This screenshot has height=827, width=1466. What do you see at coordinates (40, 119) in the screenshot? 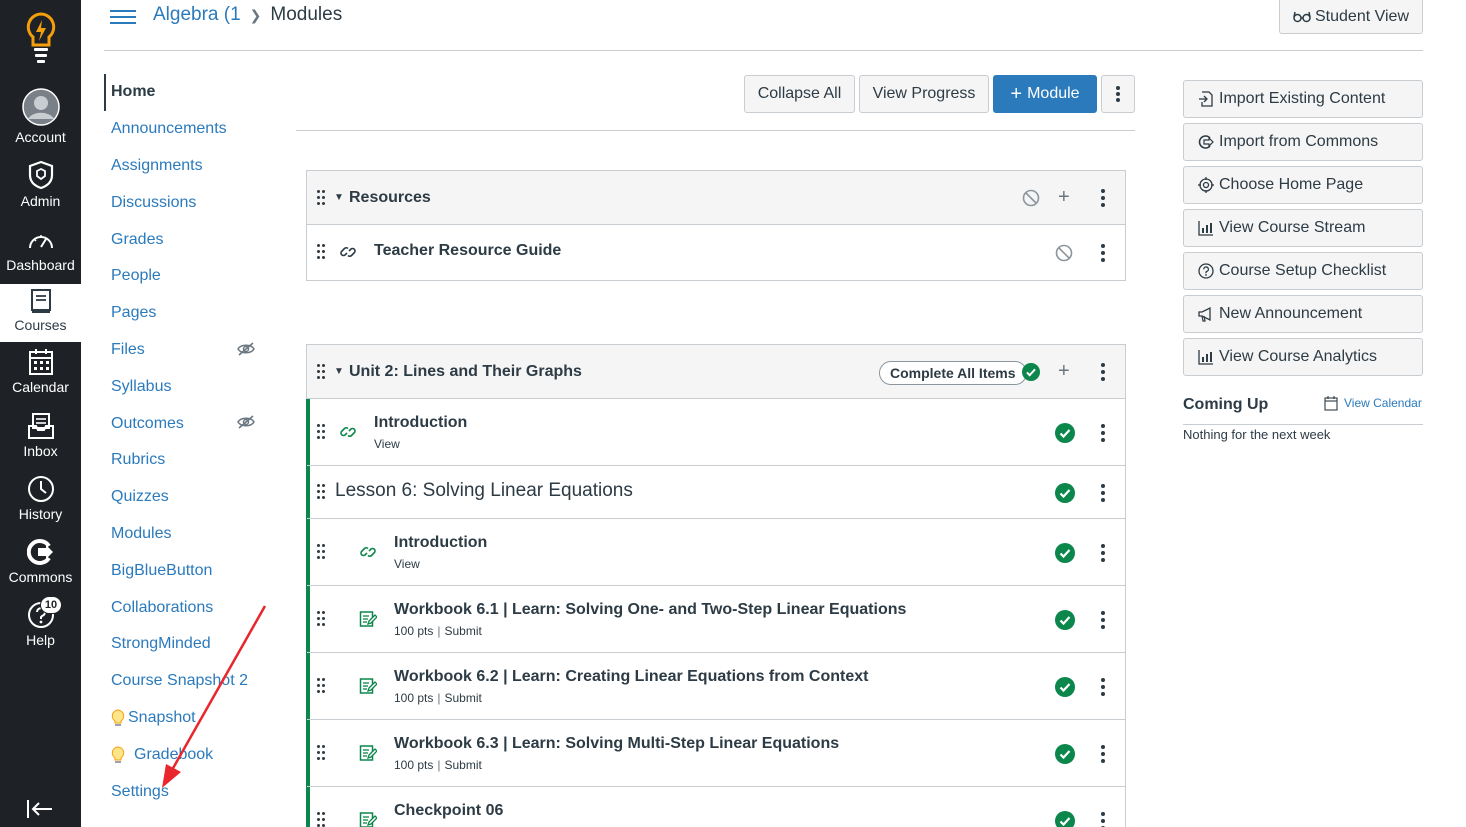
I see `nav-account: Account` at bounding box center [40, 119].